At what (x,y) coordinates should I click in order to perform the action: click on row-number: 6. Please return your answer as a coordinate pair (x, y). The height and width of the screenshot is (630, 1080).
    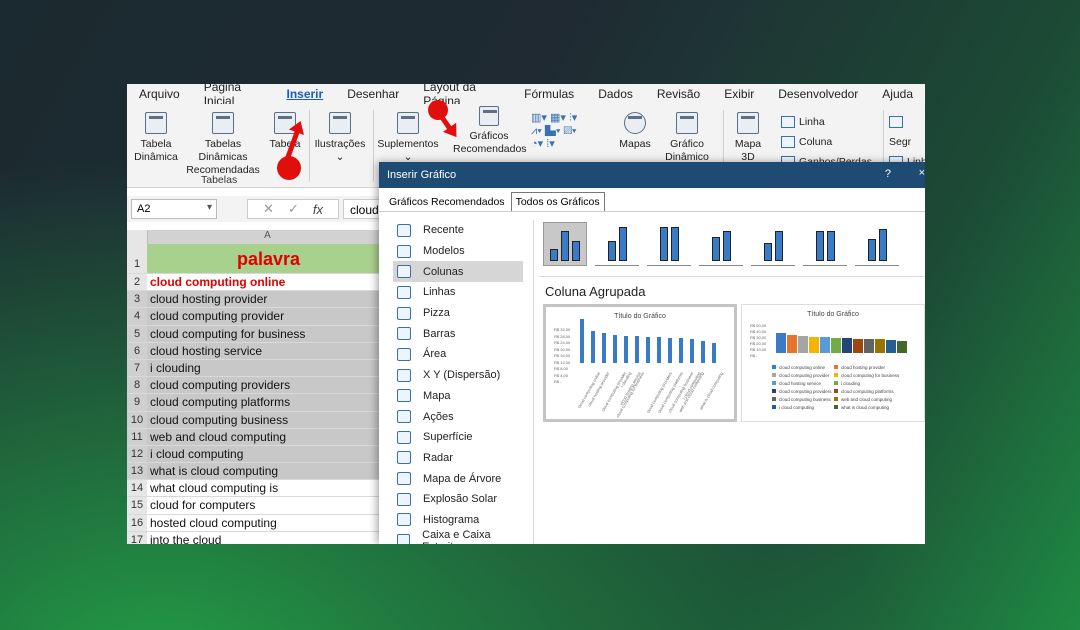
    Looking at the image, I should click on (137, 350).